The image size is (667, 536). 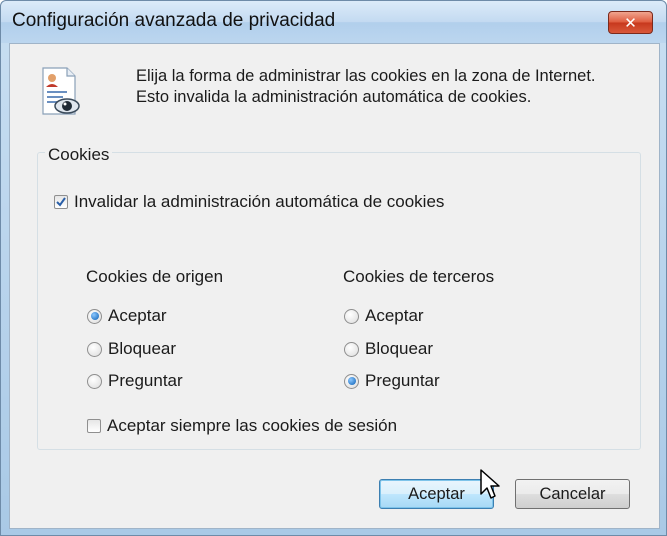 I want to click on accept-button-label: Aceptar, so click(x=436, y=493).